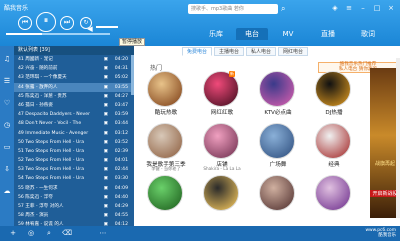 This screenshot has width=400, height=241. I want to click on playlist-row: 48 Don't Never - Vocil - The ▣ 03:44, so click(74, 123).